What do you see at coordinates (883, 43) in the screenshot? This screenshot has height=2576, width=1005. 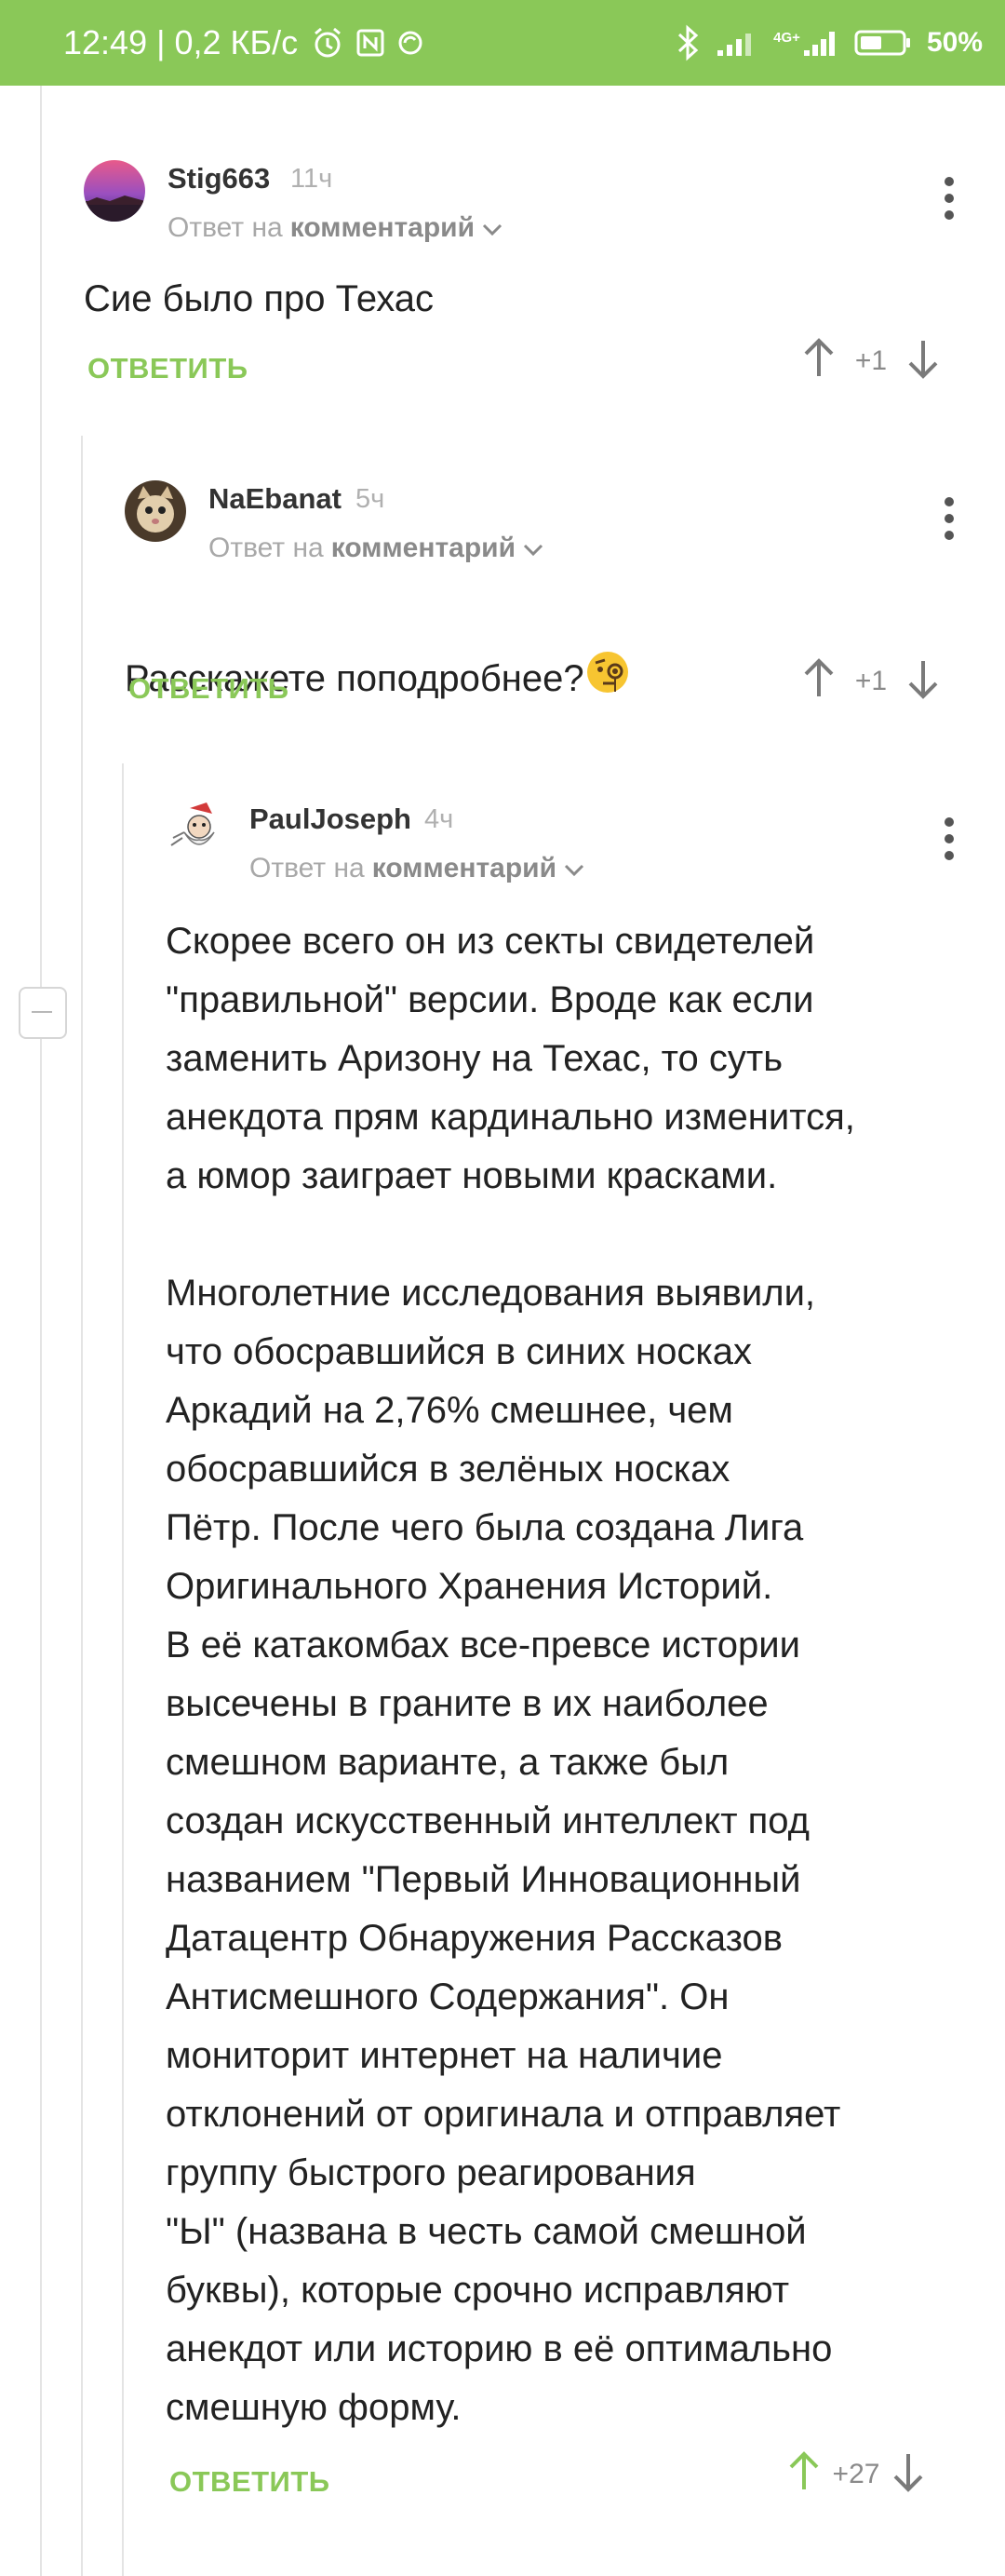 I see `battery-icon` at bounding box center [883, 43].